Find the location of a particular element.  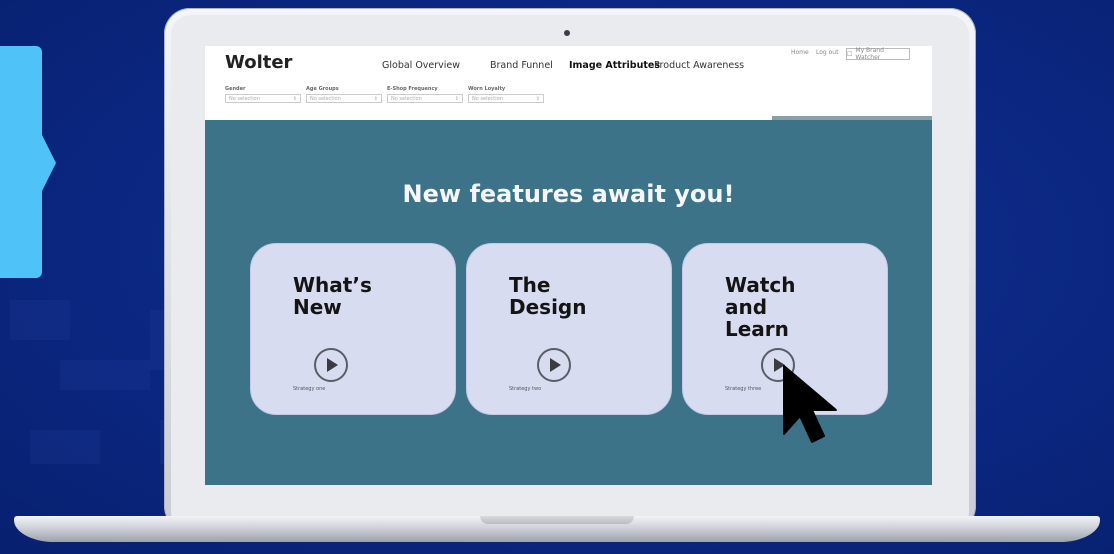

eshop-frequency-select: No selection ⇕ is located at coordinates (425, 98).